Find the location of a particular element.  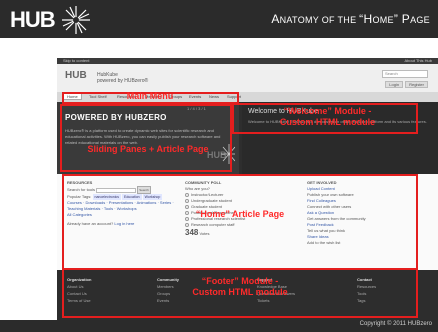

slide-footer: Copyright © 2011 HUBzero is located at coordinates (219, 326).